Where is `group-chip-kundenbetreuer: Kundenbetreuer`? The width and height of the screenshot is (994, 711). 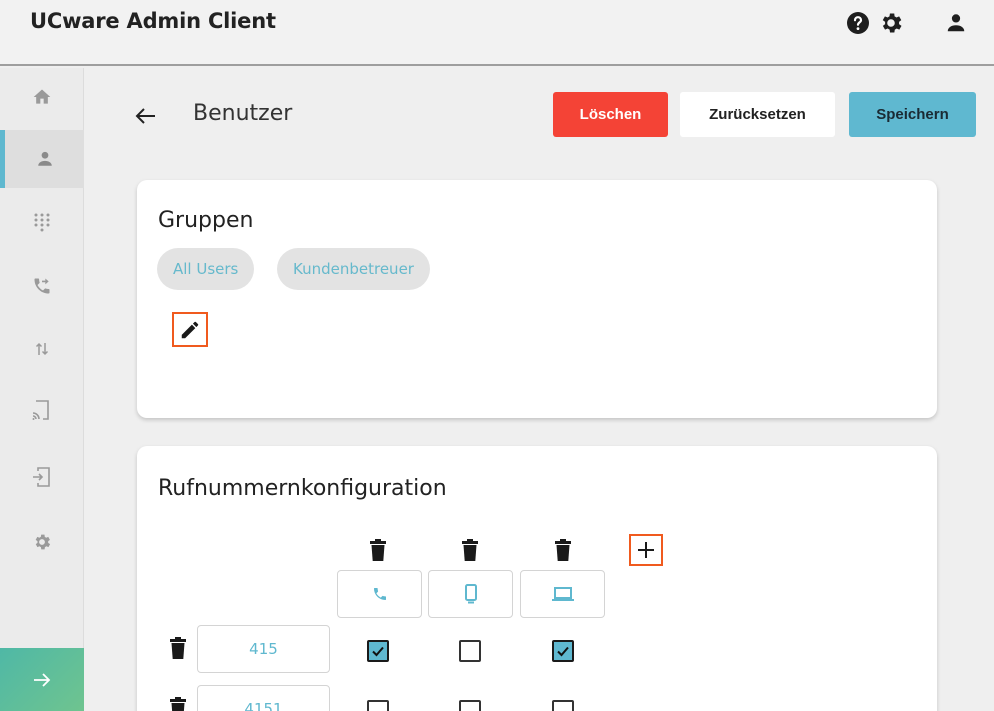
group-chip-kundenbetreuer: Kundenbetreuer is located at coordinates (353, 269).